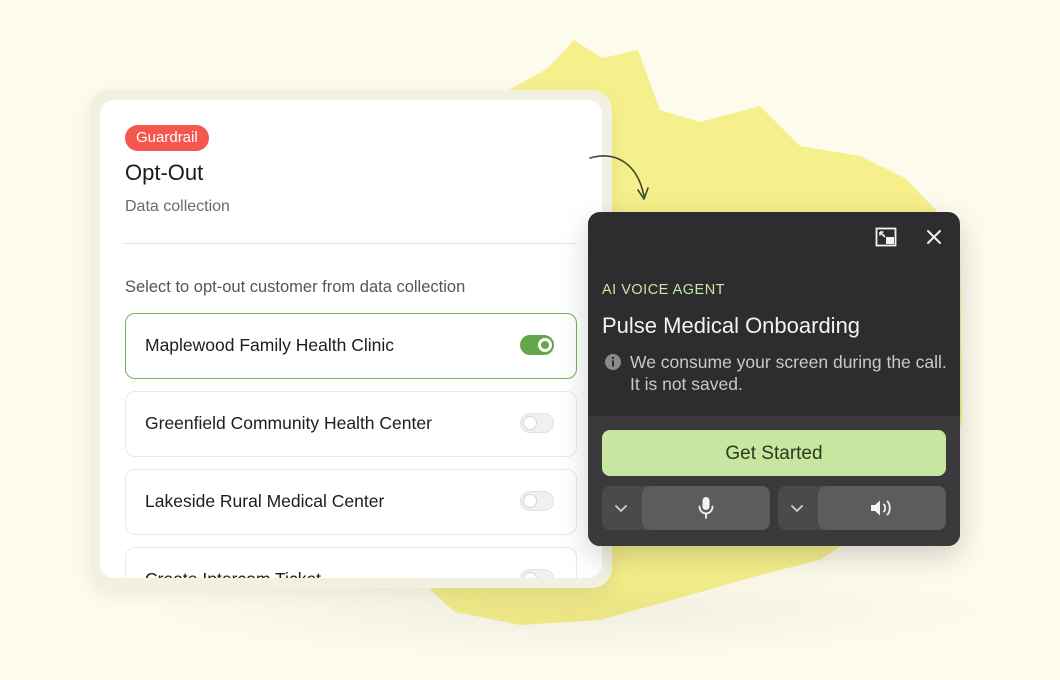 The width and height of the screenshot is (1060, 680). I want to click on popup-footer: Get Started, so click(774, 481).